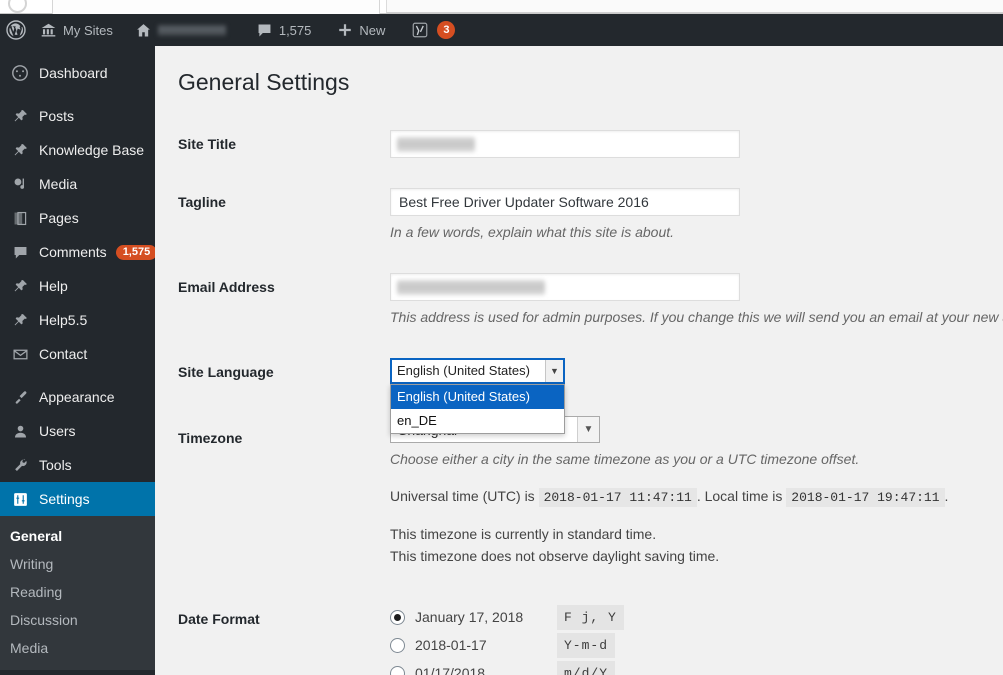  Describe the element at coordinates (17, 6) in the screenshot. I see `loading-spinner-icon` at that location.